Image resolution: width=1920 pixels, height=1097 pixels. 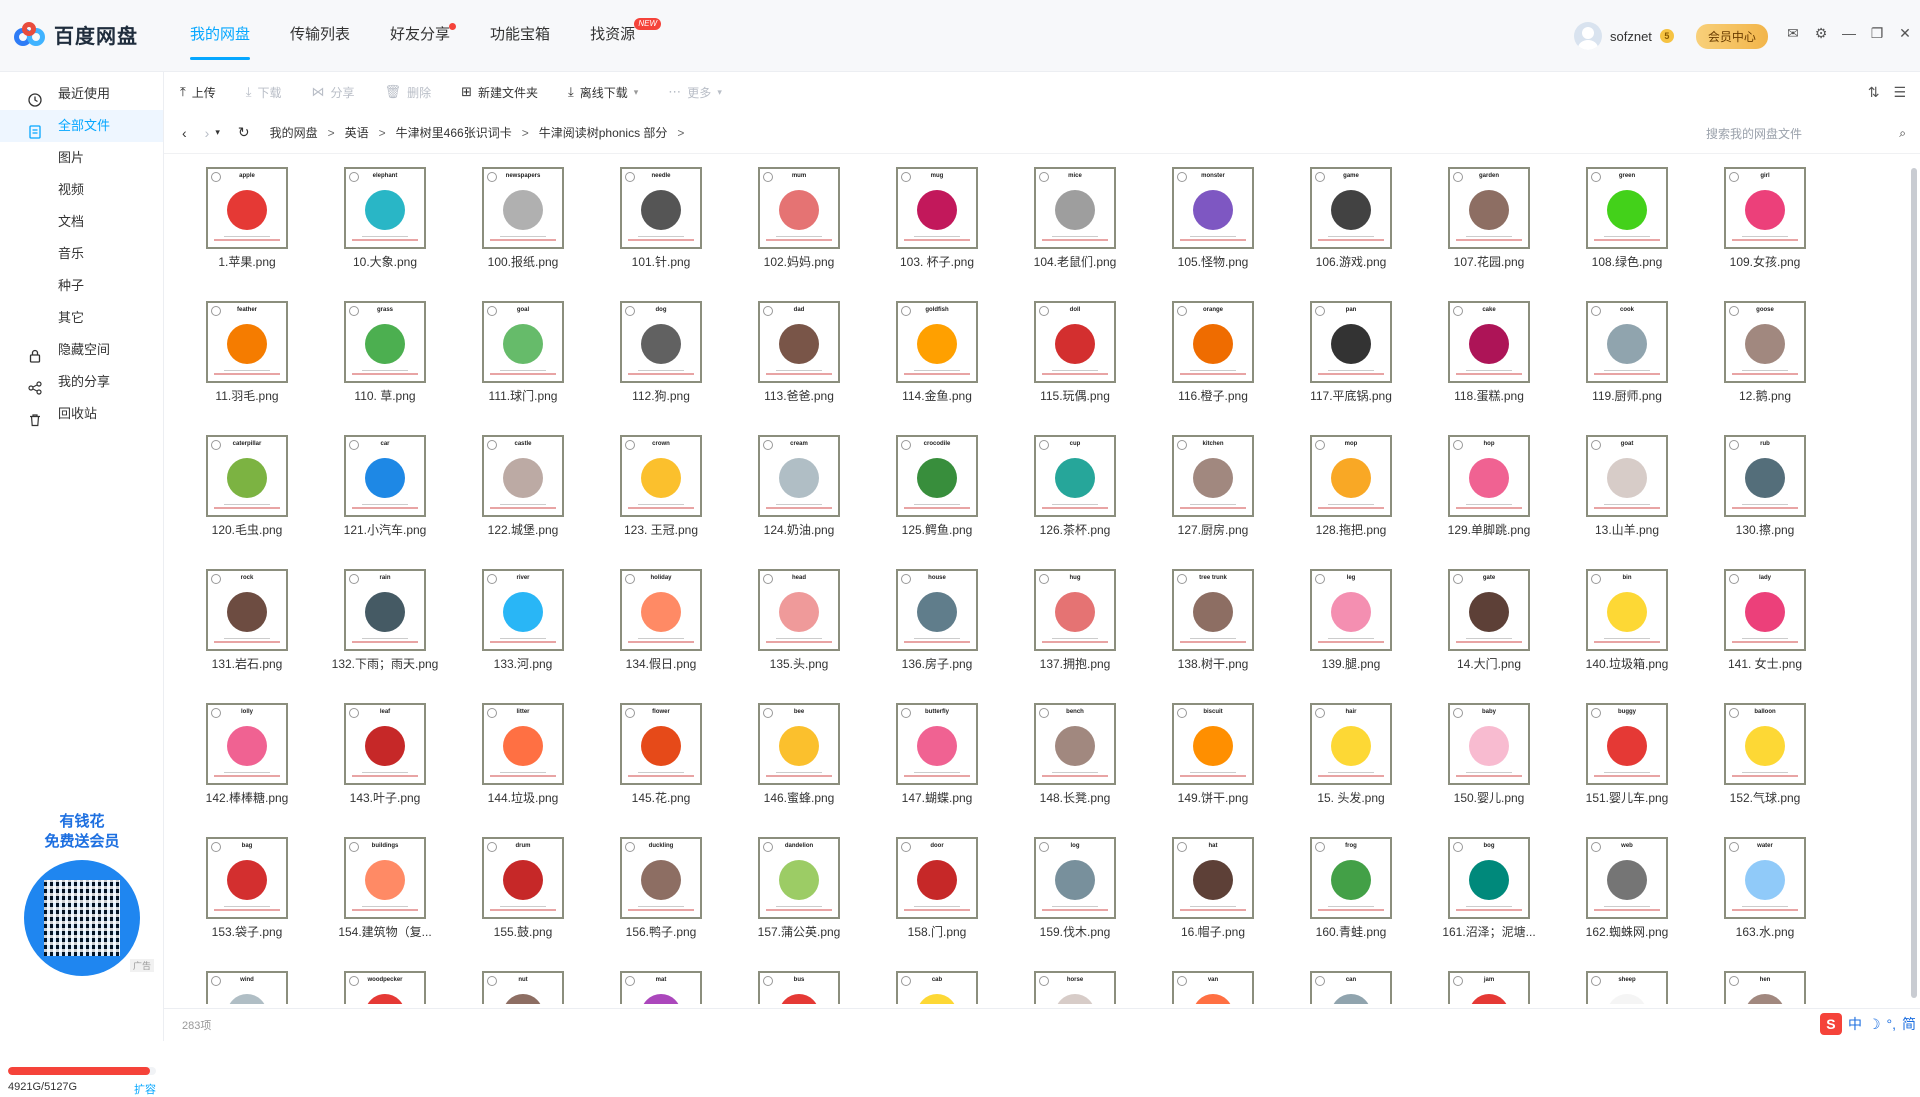 I want to click on file-item: buggy 151.婴儿车.png, so click(x=1631, y=765).